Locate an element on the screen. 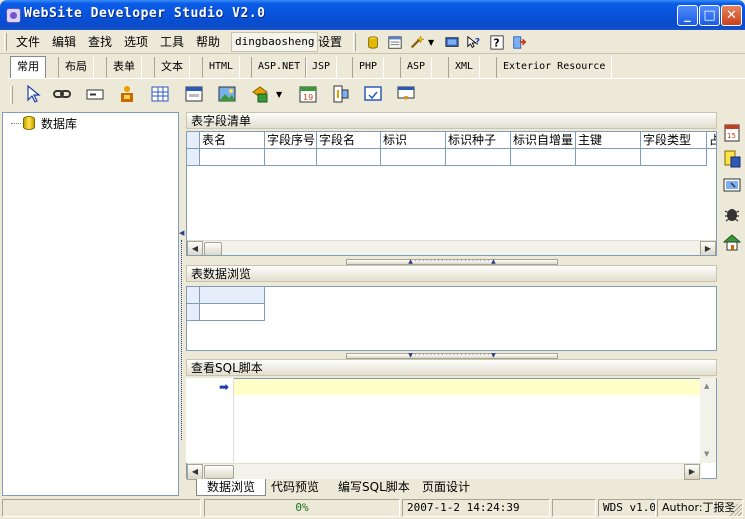  menu-options: 选项 is located at coordinates (136, 42).